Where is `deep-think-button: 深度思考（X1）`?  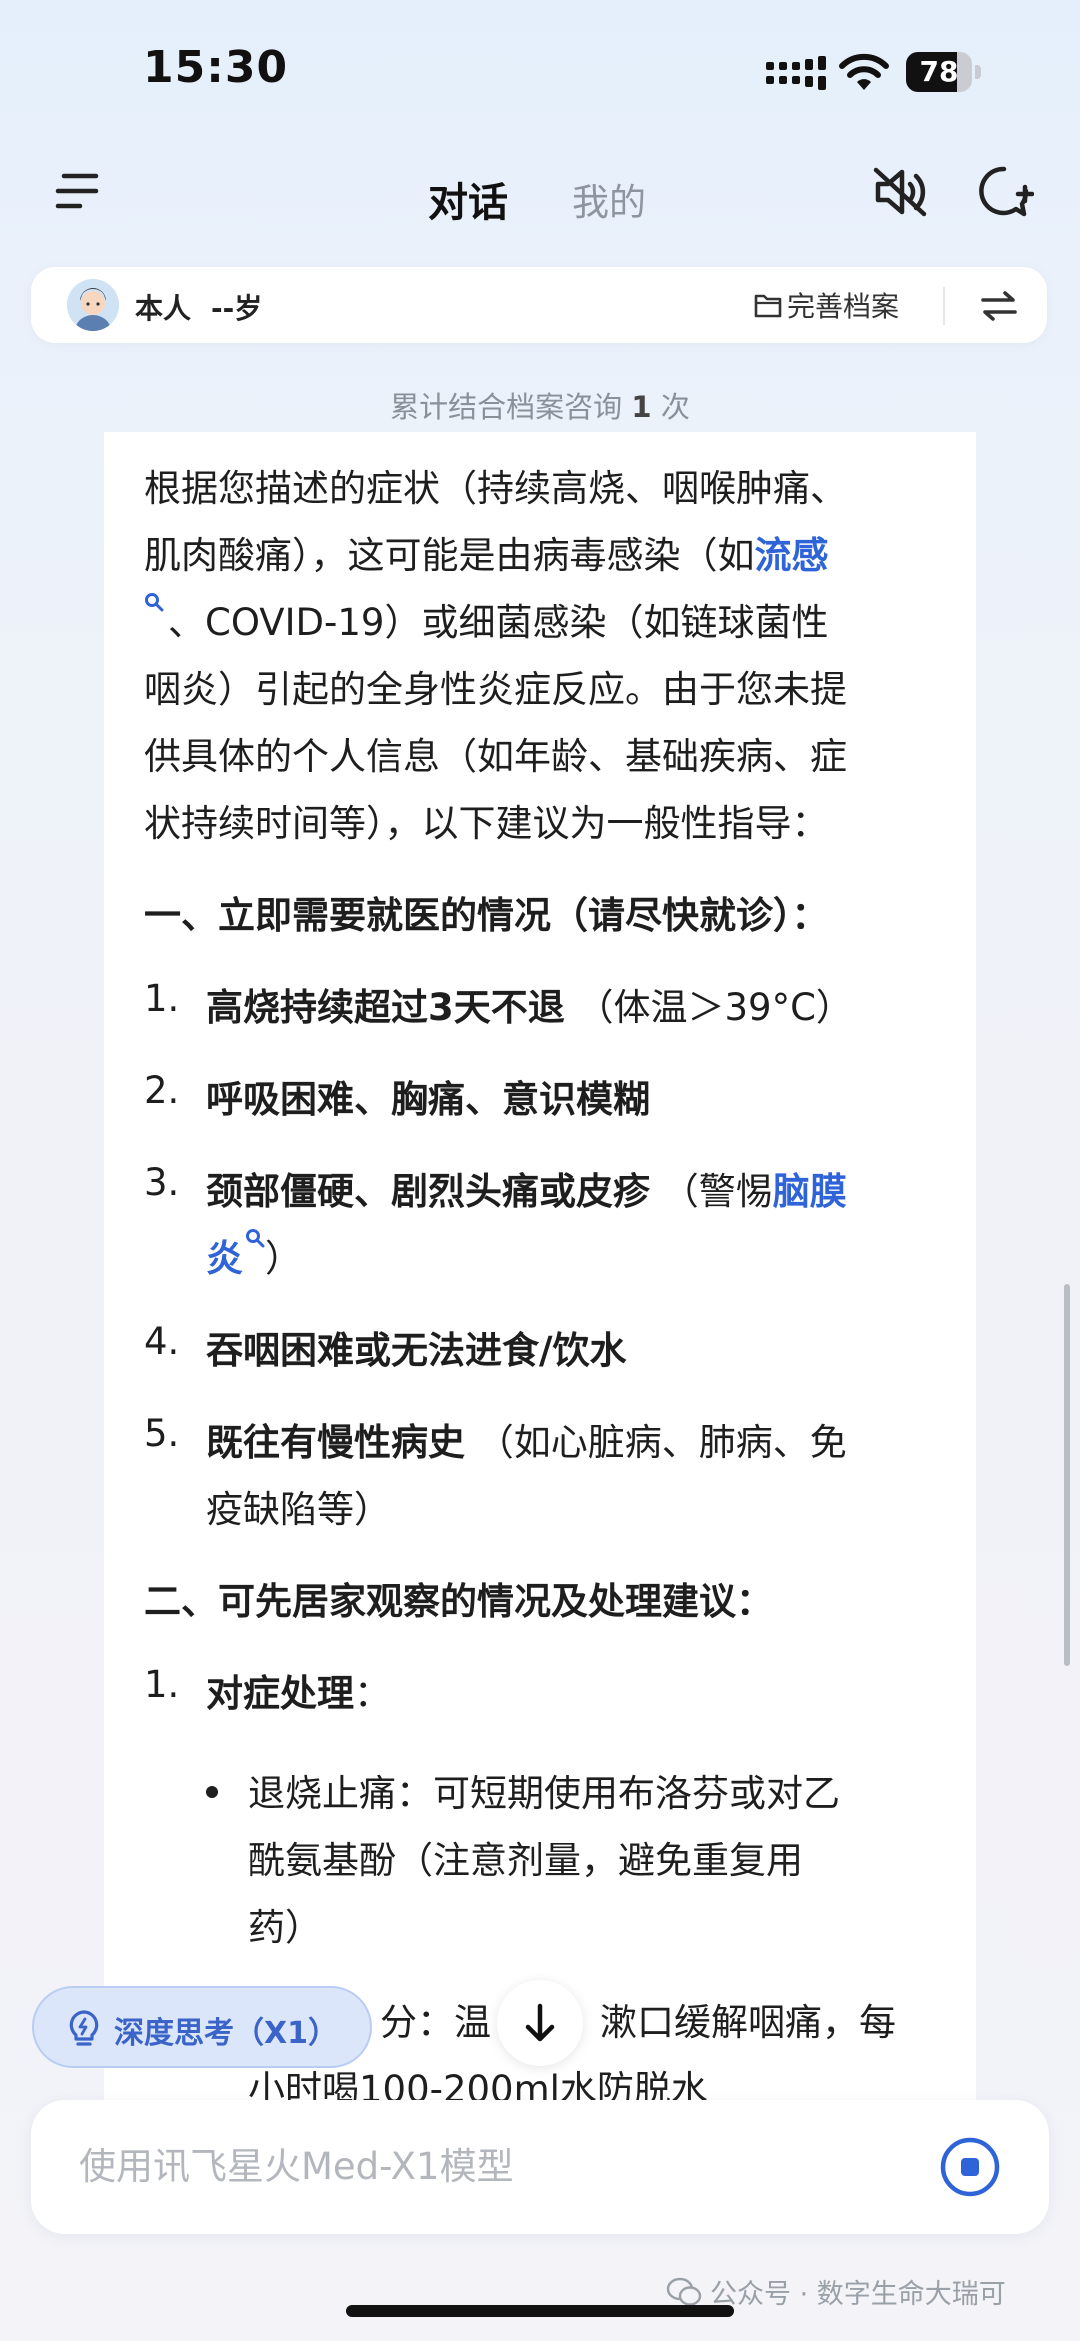
deep-think-button: 深度思考（X1） is located at coordinates (202, 2027).